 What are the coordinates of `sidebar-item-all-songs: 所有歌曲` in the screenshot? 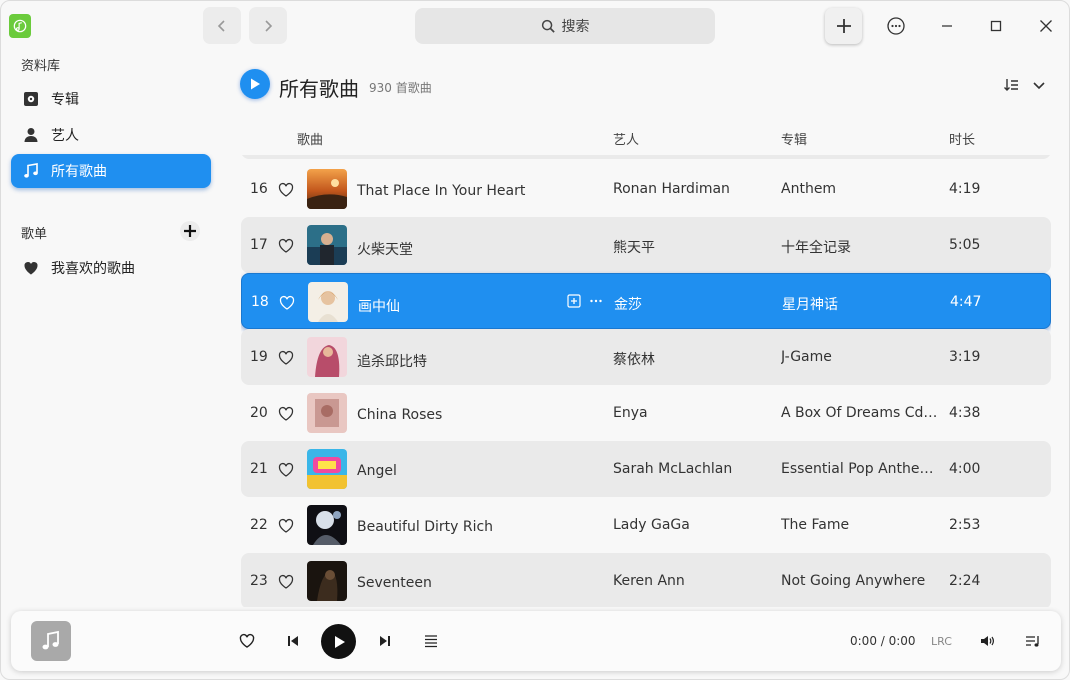 It's located at (111, 171).